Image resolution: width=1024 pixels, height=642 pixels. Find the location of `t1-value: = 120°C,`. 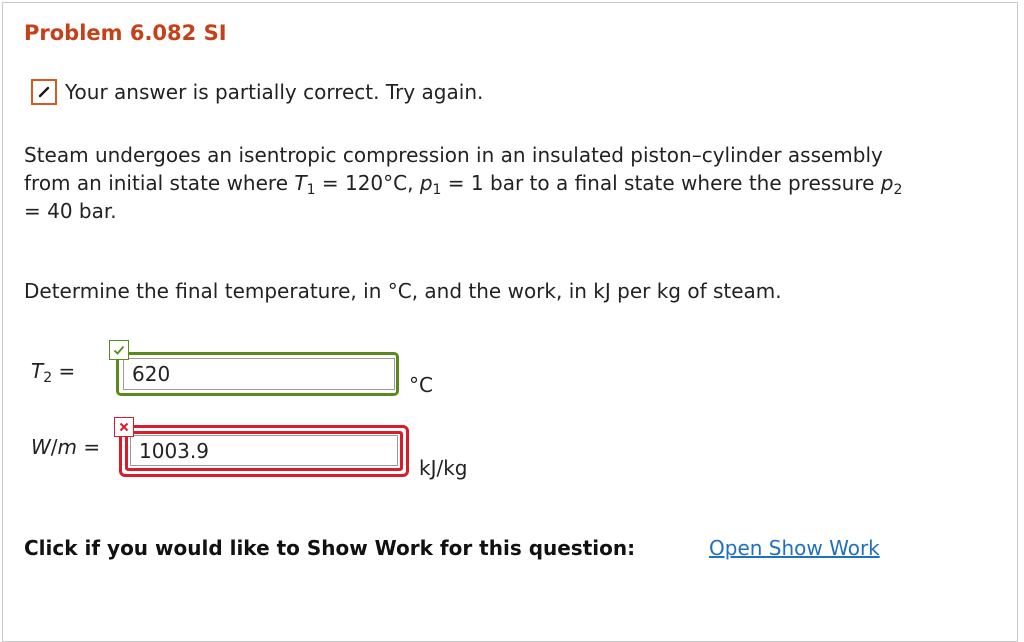

t1-value: = 120°C, is located at coordinates (367, 183).